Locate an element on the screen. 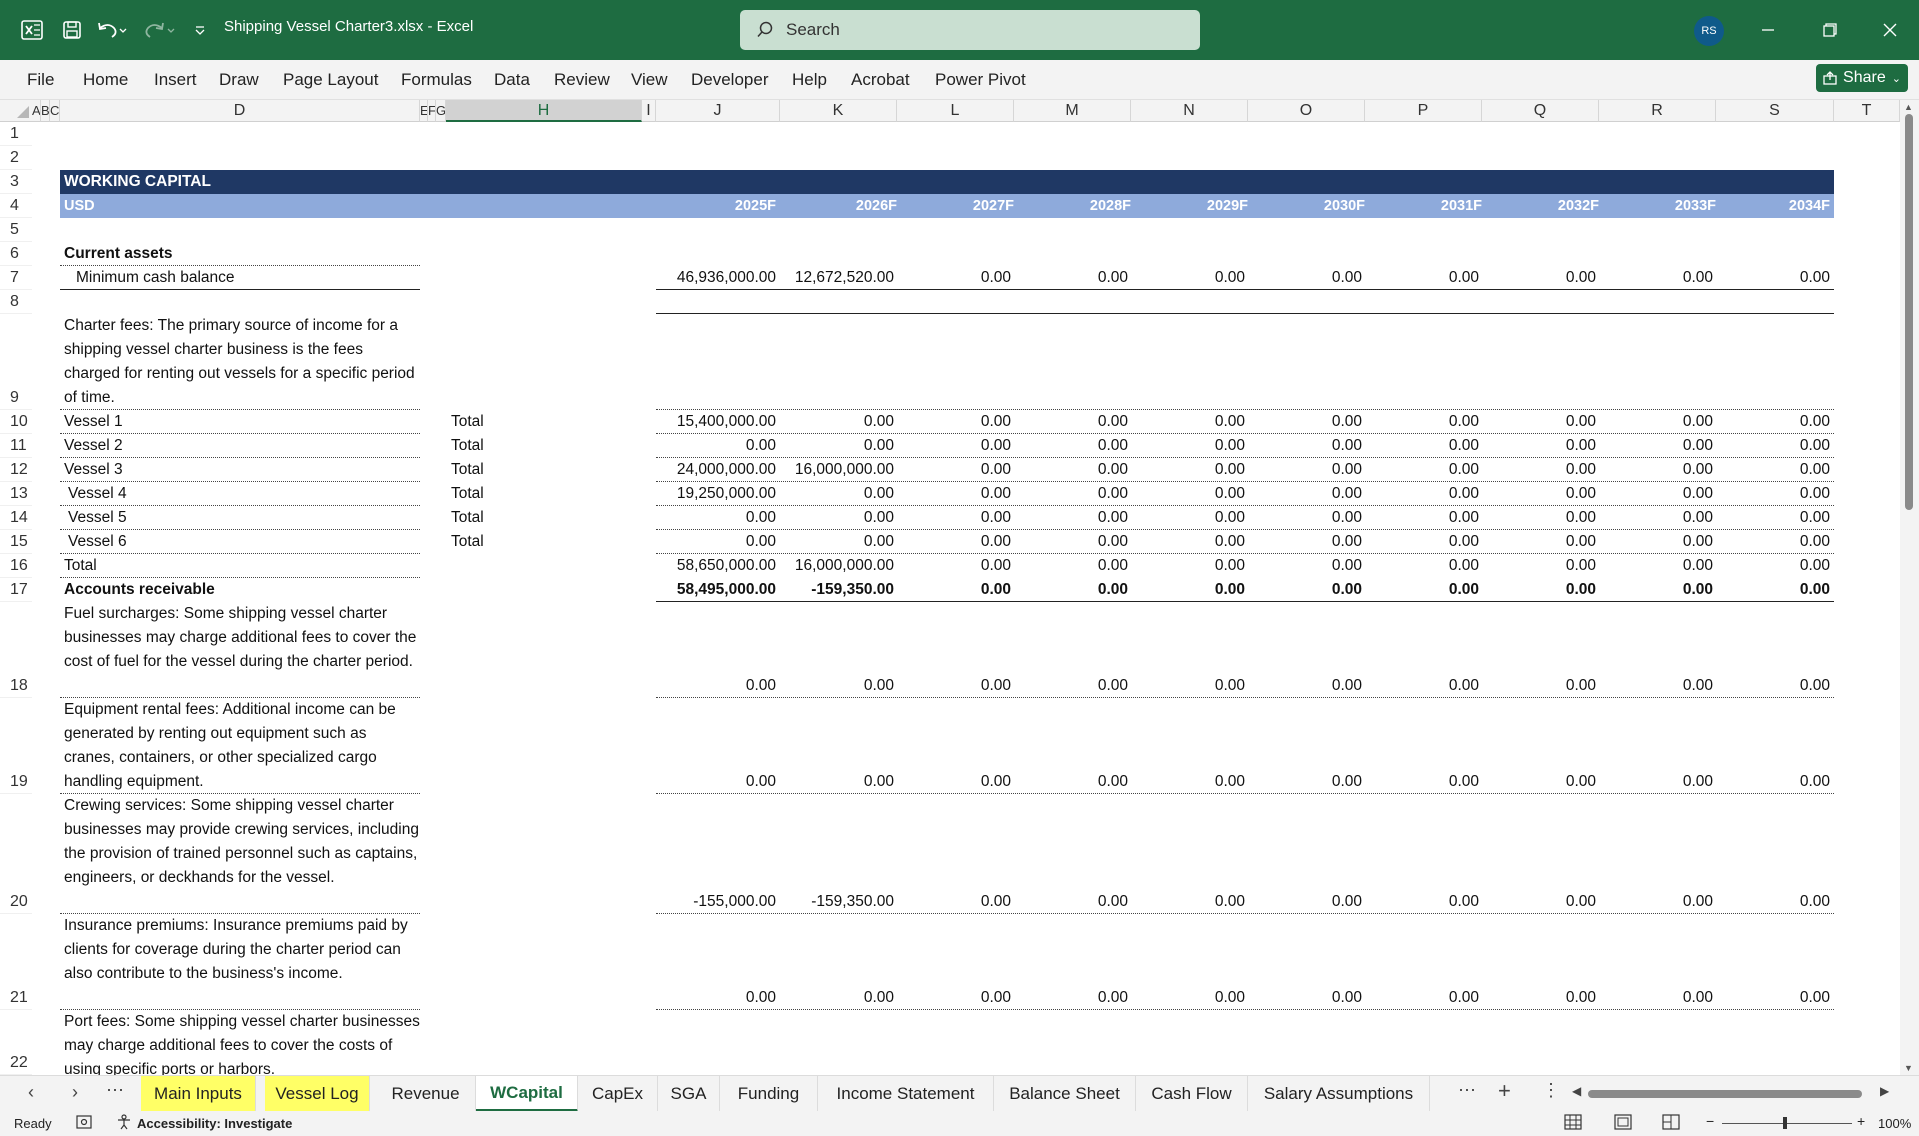  vertical-scrollbar: ▲ ▼ is located at coordinates (1909, 587).